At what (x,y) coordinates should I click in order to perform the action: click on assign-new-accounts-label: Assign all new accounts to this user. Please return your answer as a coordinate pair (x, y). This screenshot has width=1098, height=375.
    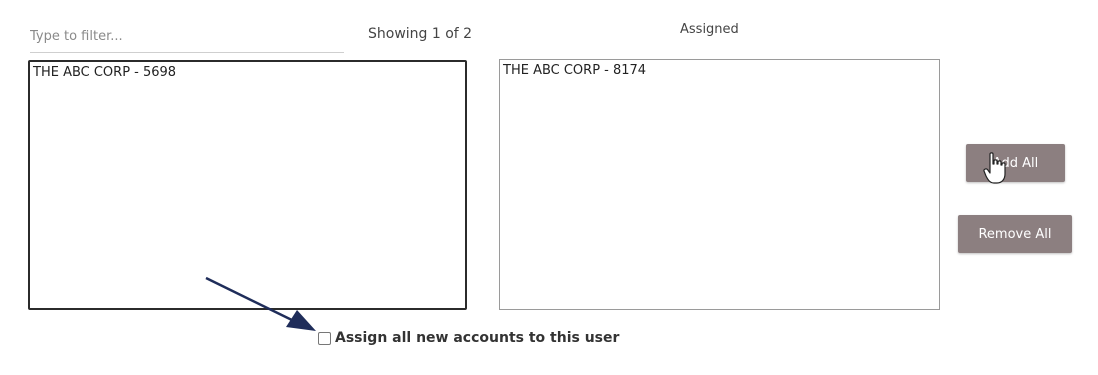
    Looking at the image, I should click on (477, 338).